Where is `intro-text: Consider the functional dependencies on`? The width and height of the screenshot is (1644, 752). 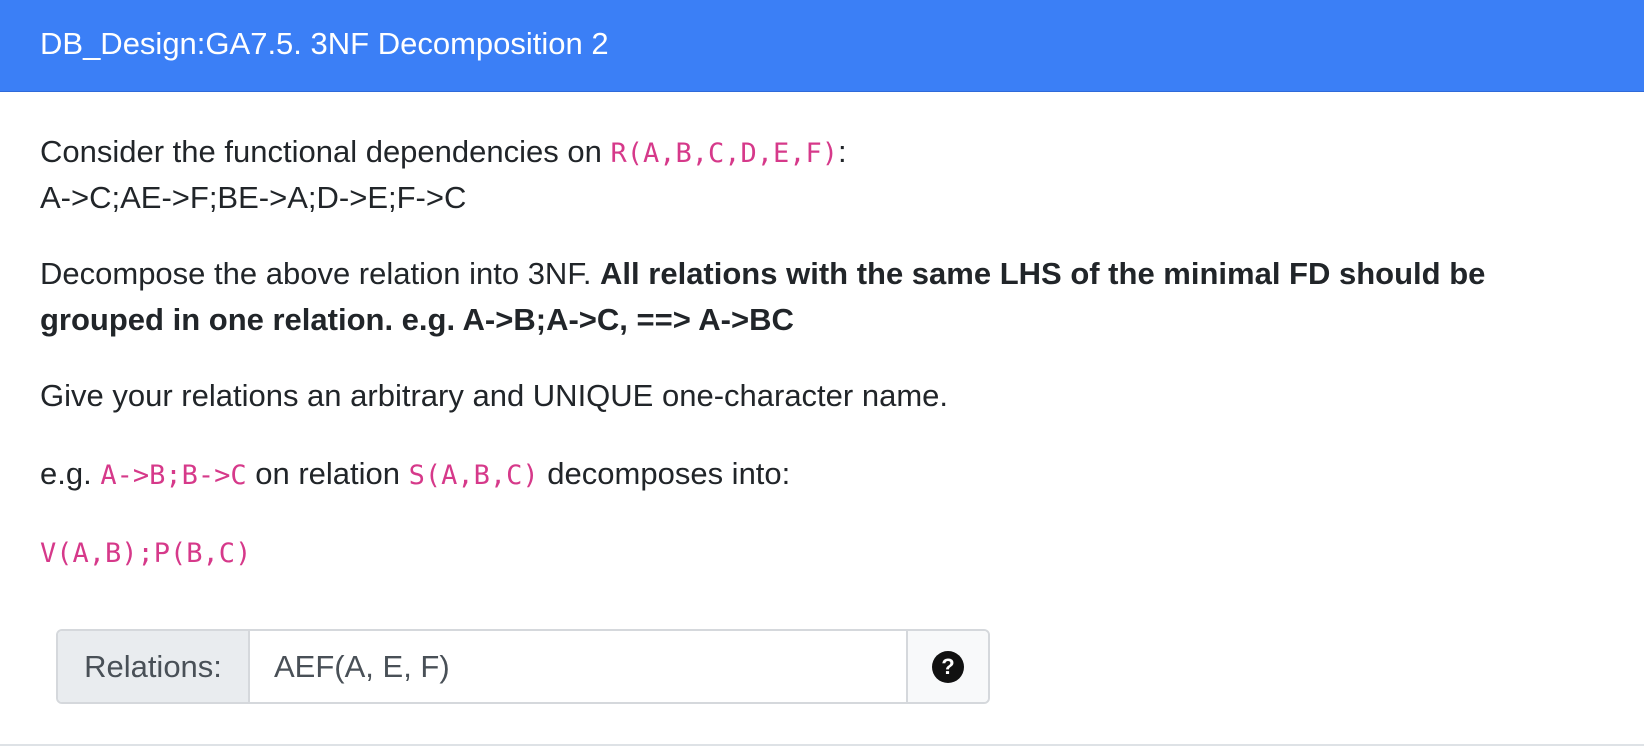 intro-text: Consider the functional dependencies on is located at coordinates (325, 151).